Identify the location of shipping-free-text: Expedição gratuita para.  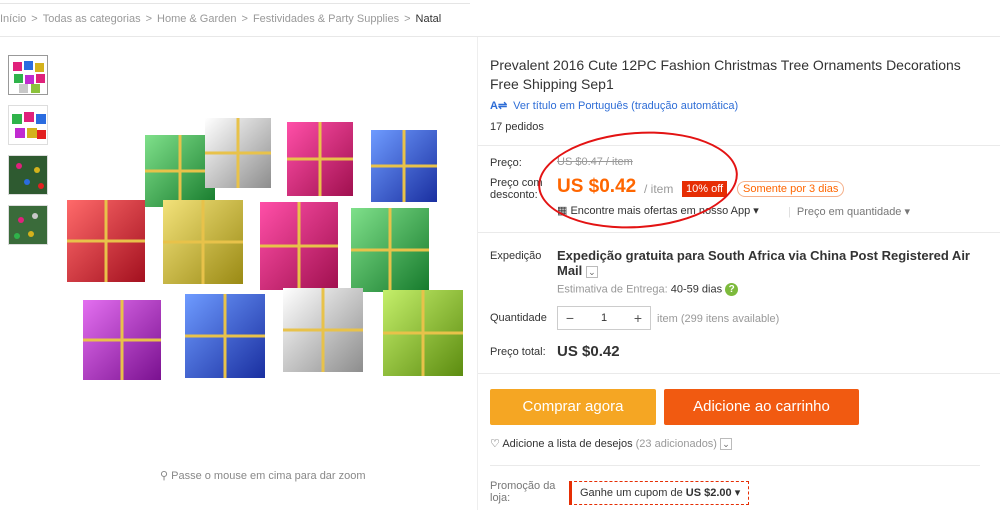
(631, 255).